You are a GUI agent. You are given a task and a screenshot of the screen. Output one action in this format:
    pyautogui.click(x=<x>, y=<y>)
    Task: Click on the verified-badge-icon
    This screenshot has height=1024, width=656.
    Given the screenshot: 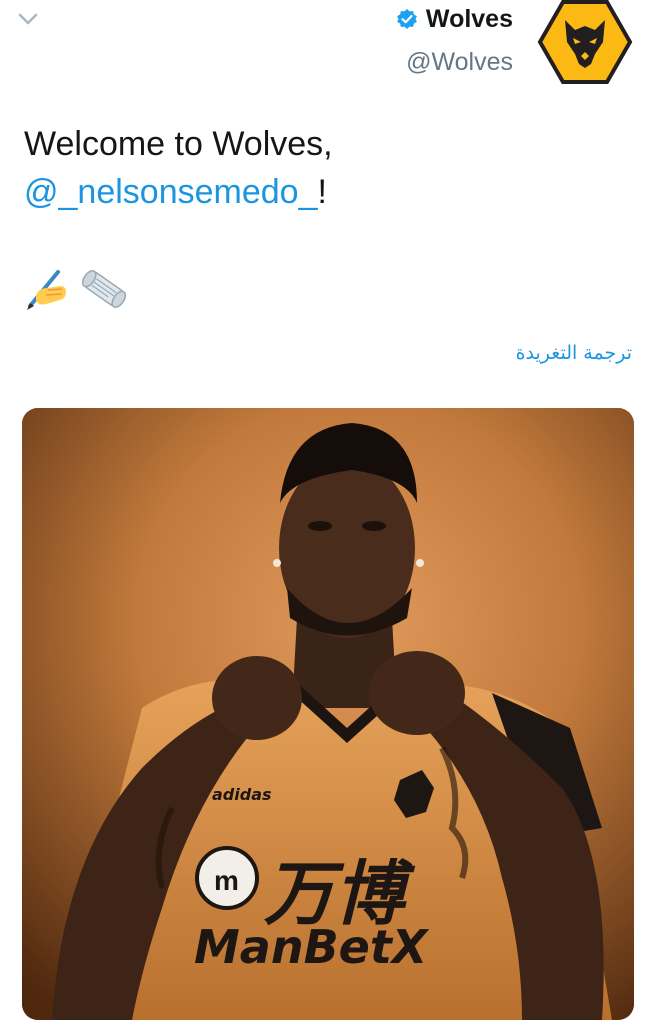 What is the action you would take?
    pyautogui.click(x=407, y=19)
    